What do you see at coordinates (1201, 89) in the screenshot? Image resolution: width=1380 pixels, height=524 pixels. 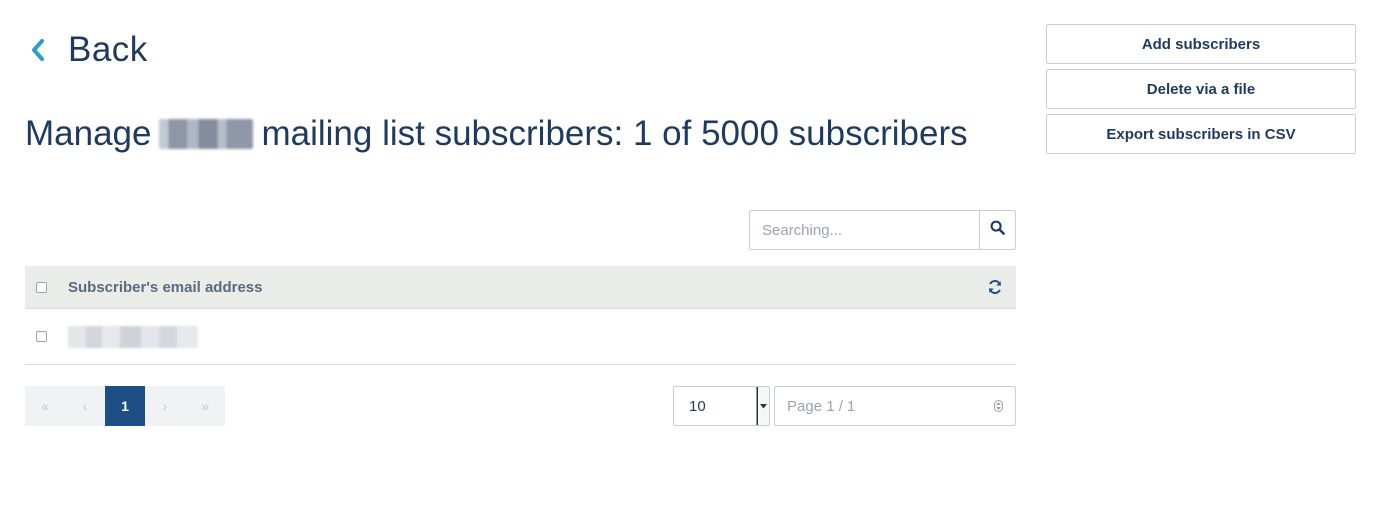 I see `delete-via-file-button: Delete via a file` at bounding box center [1201, 89].